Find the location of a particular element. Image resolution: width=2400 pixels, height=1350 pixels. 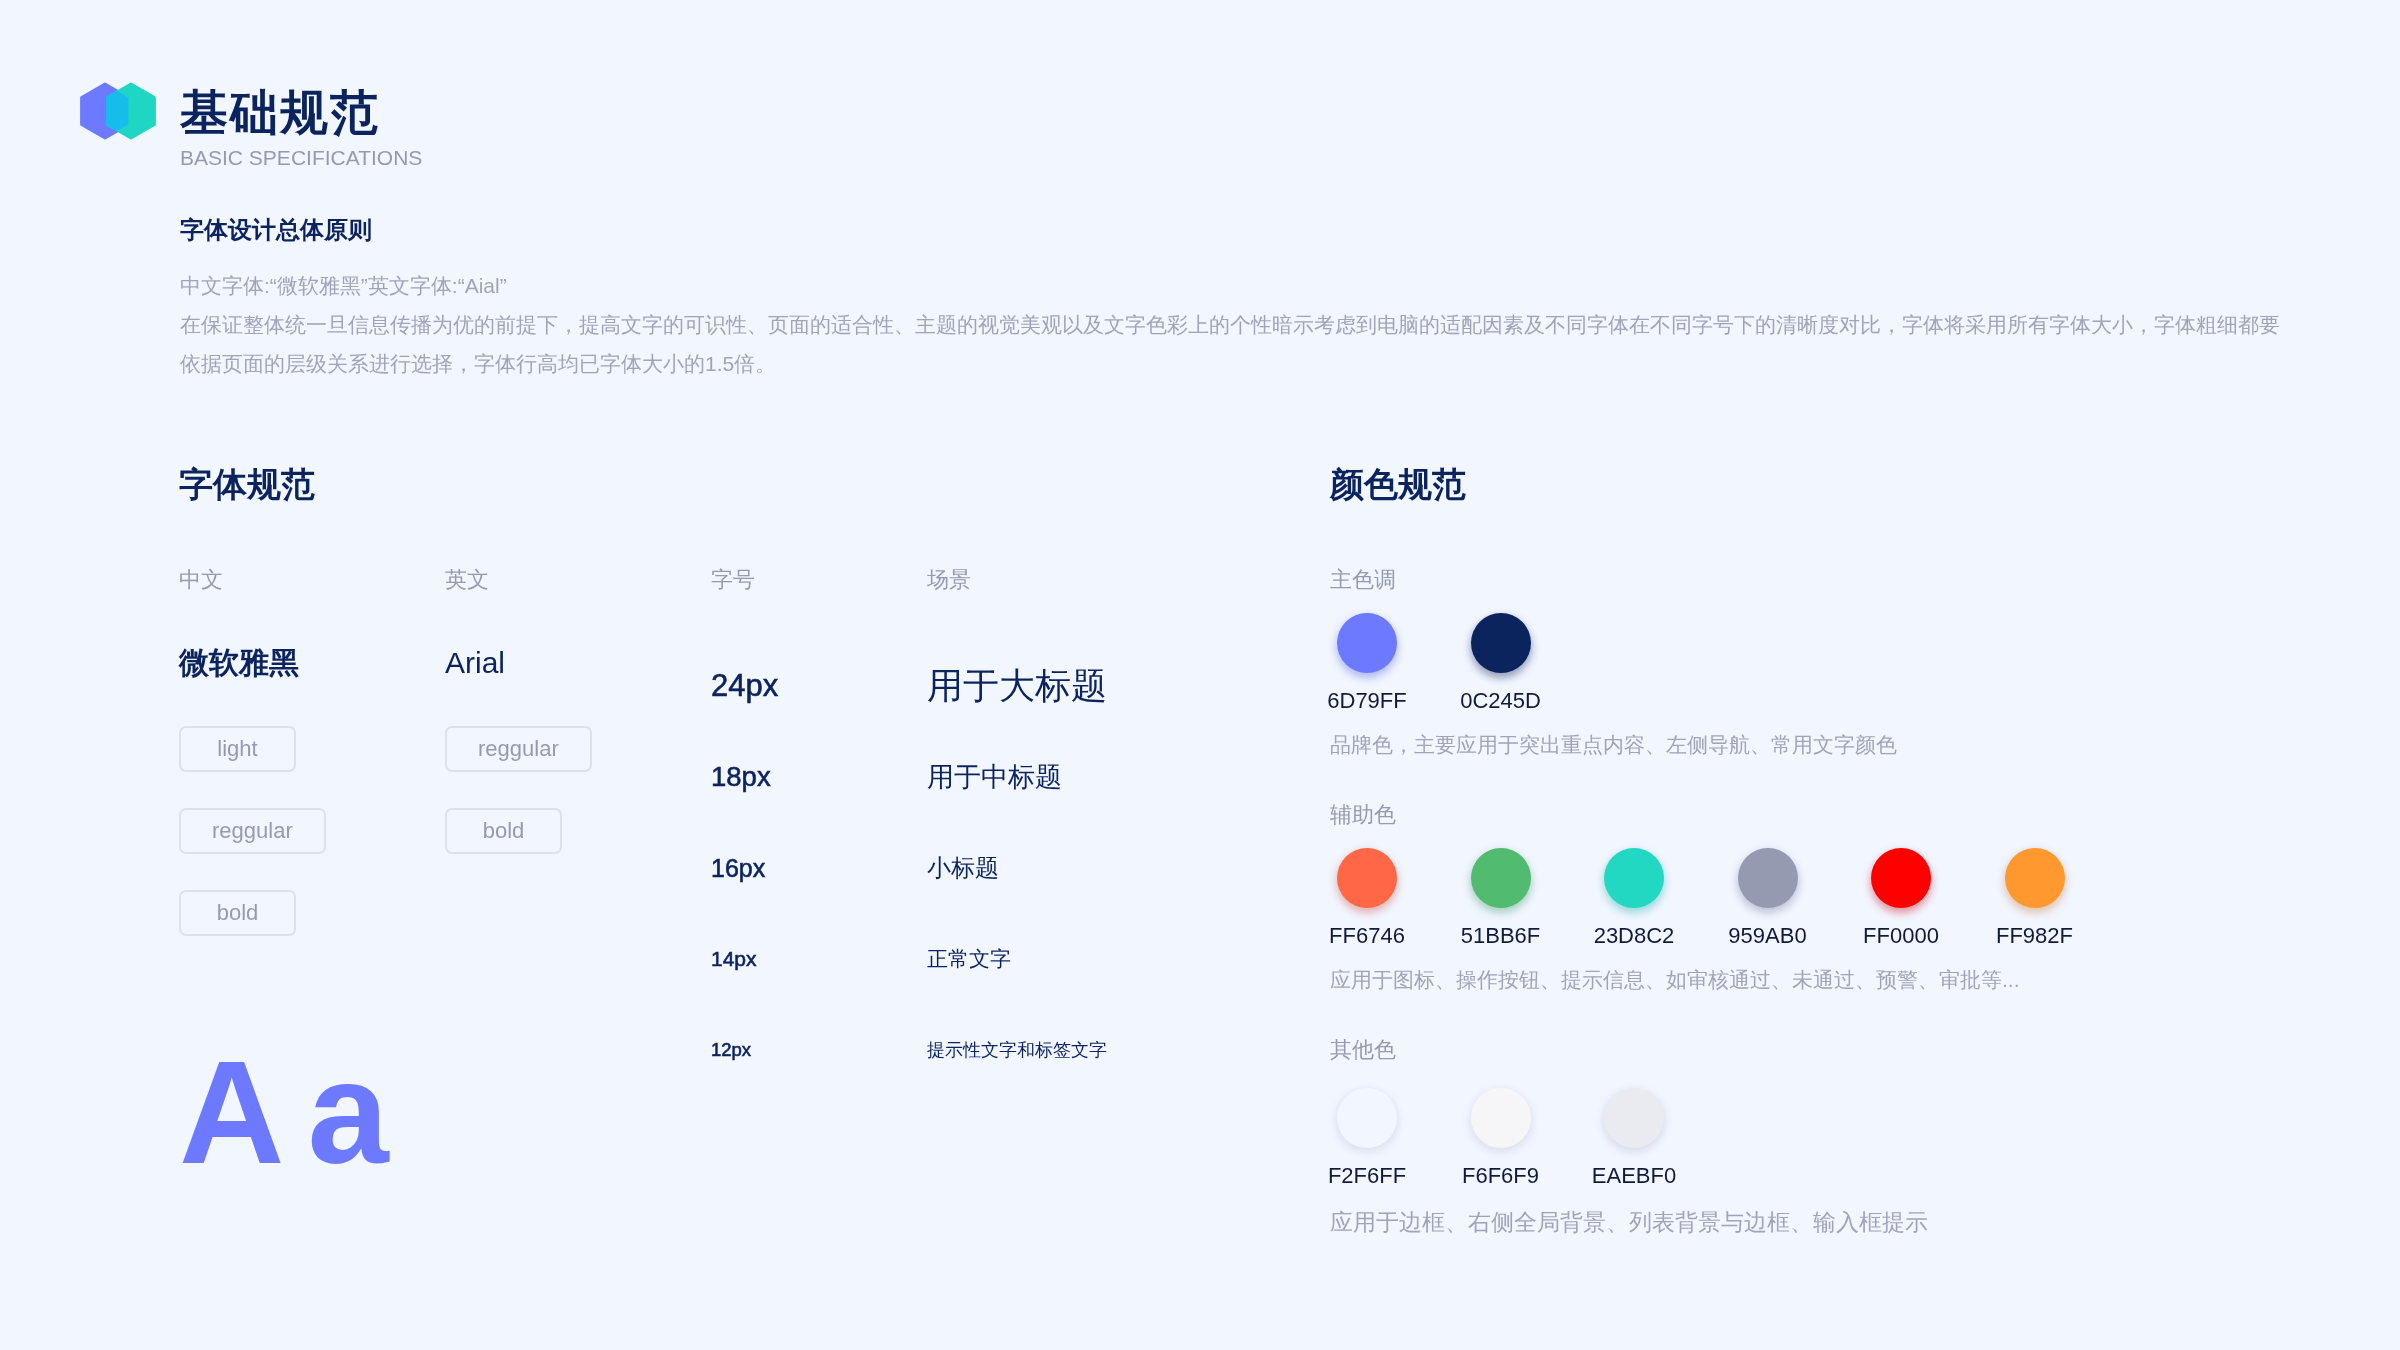

hexagon-logo-icon is located at coordinates (118, 111).